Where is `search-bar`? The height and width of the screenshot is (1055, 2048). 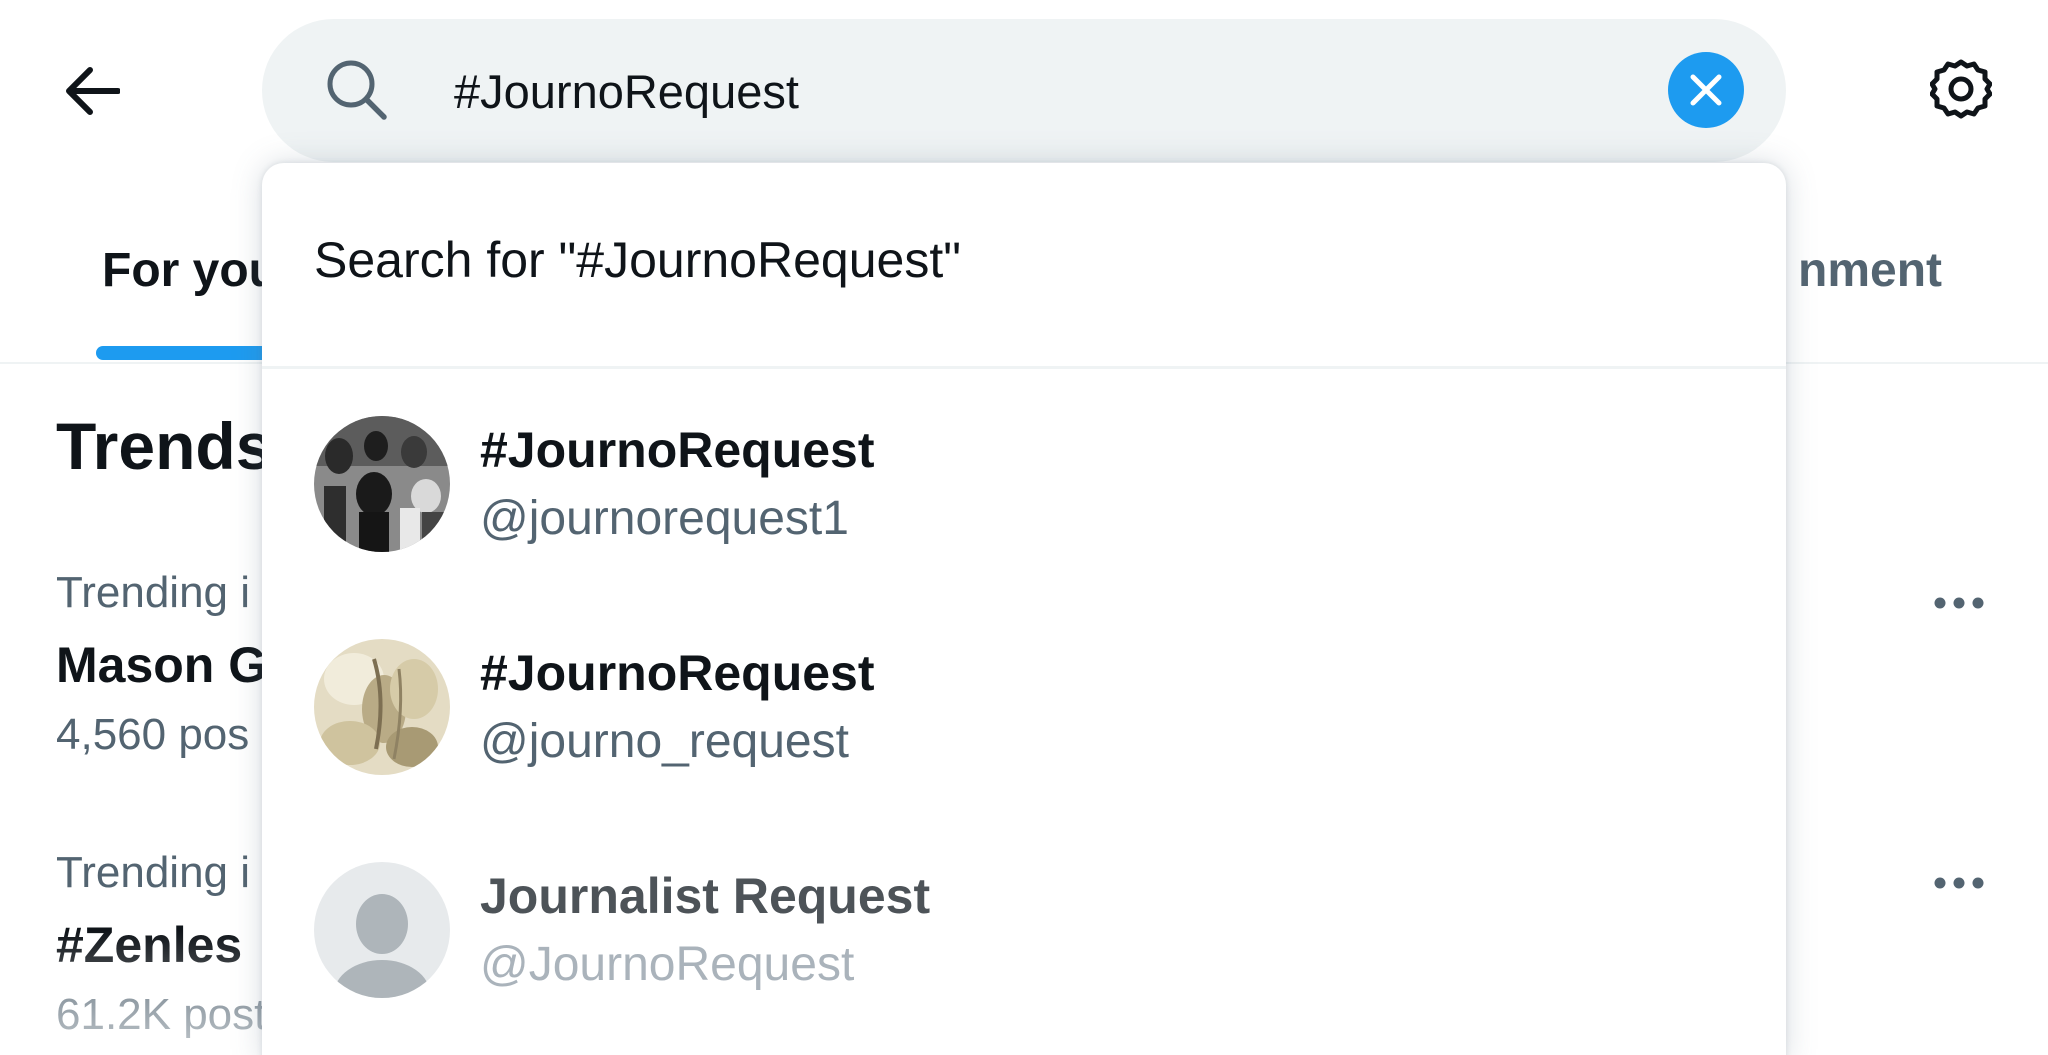
search-bar is located at coordinates (1024, 90).